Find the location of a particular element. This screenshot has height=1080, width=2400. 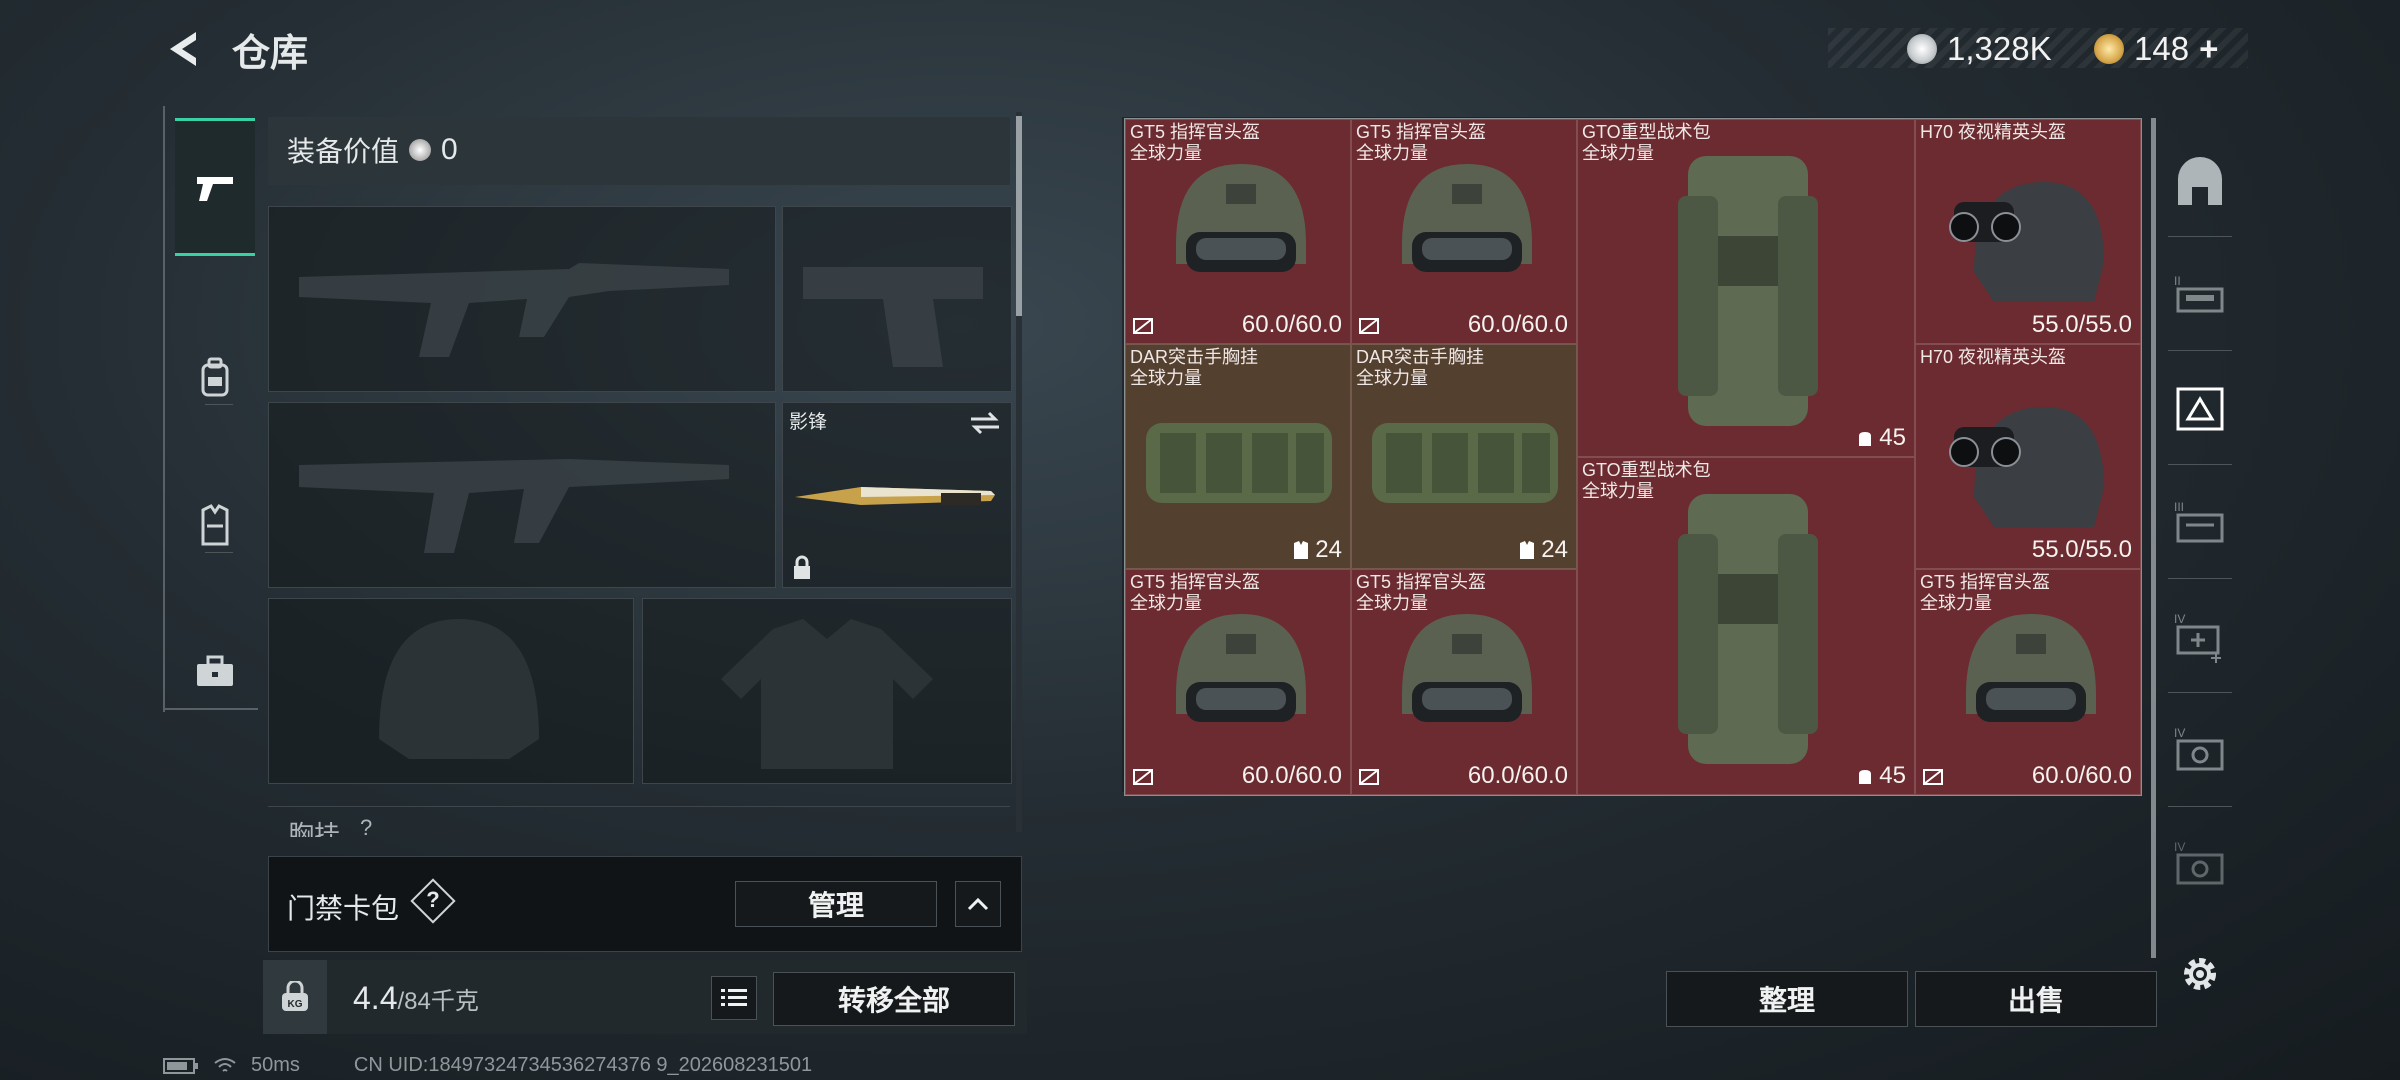

chest-rig-slot: 胸挂 ? is located at coordinates (639, 821).